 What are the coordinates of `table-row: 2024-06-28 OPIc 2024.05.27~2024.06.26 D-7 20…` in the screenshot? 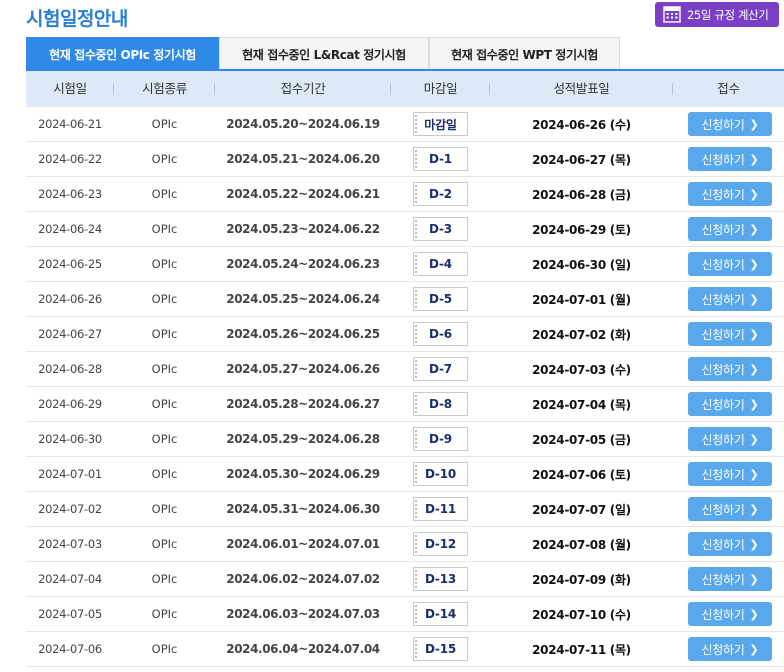 It's located at (405, 369).